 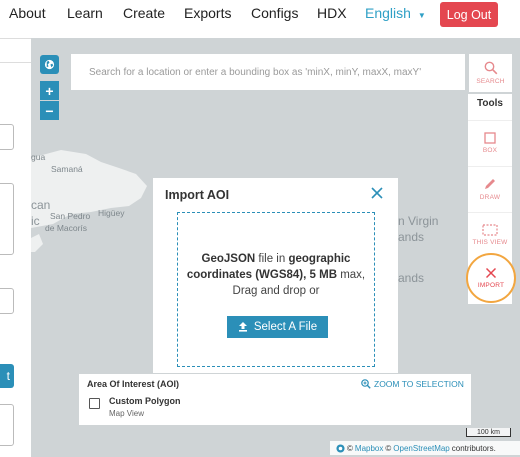 I want to click on zoom-in-button: +, so click(x=49, y=90).